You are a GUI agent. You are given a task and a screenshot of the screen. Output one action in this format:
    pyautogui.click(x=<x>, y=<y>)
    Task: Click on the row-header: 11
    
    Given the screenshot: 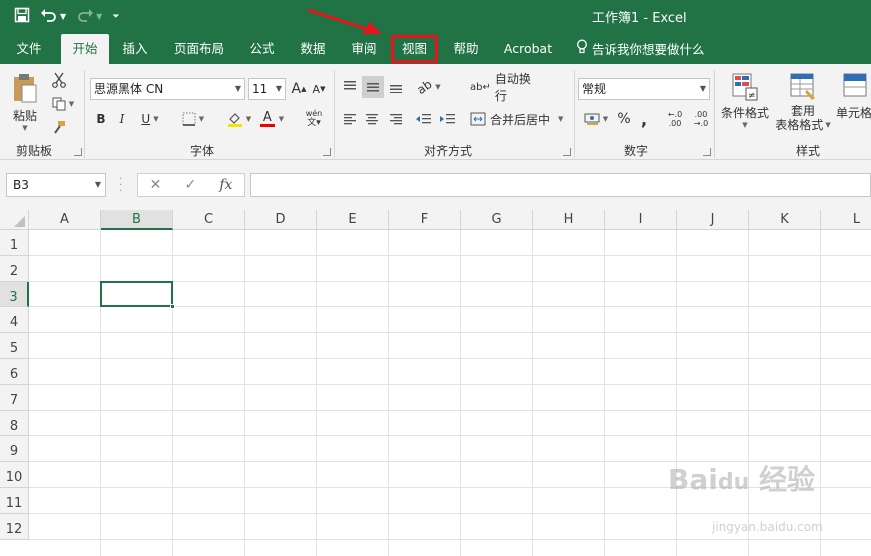 What is the action you would take?
    pyautogui.click(x=14, y=501)
    